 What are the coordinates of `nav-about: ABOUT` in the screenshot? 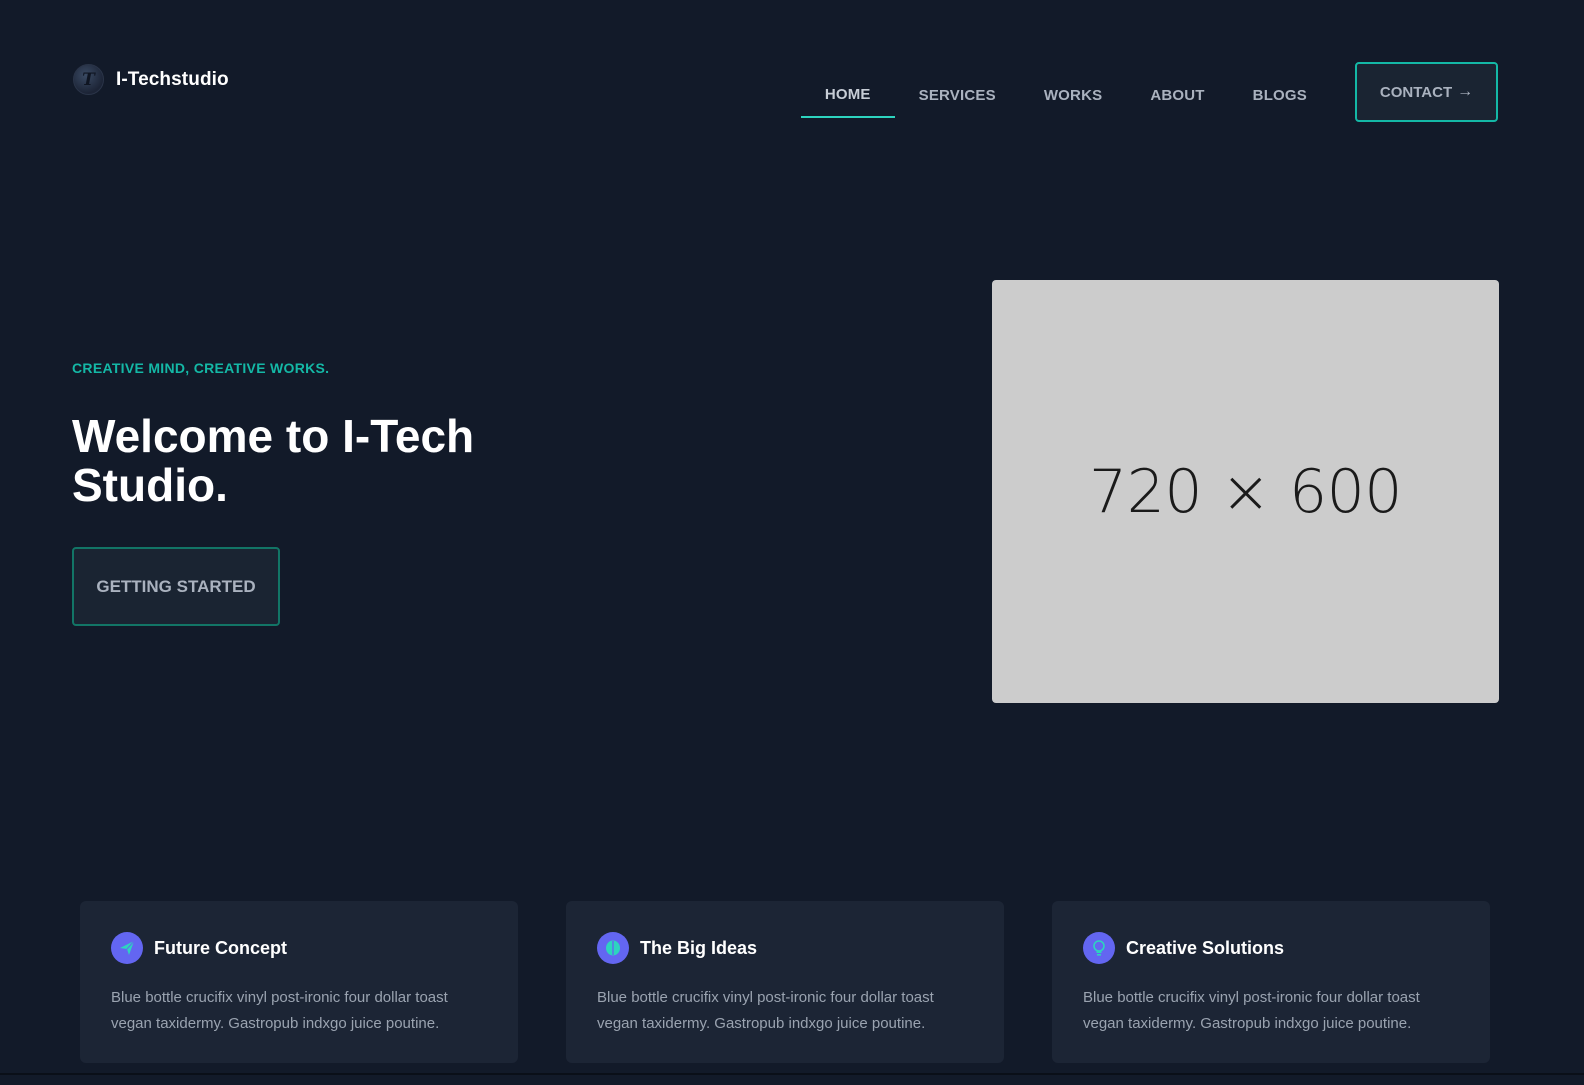 It's located at (1177, 92).